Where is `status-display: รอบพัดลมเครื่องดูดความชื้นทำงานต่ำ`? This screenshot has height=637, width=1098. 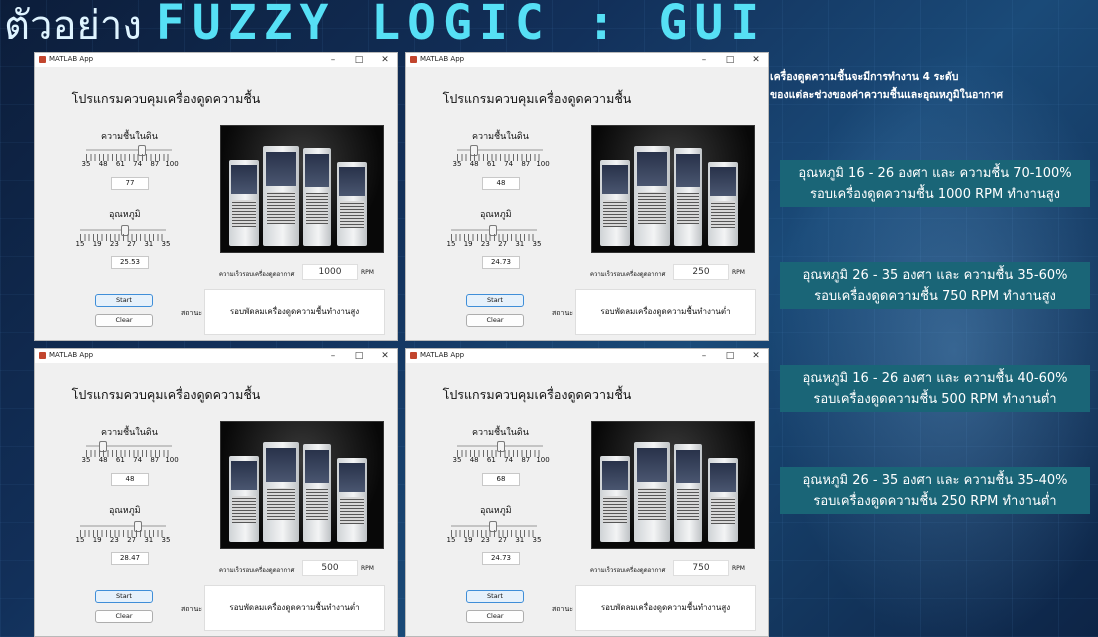 status-display: รอบพัดลมเครื่องดูดความชื้นทำงานต่ำ is located at coordinates (294, 608).